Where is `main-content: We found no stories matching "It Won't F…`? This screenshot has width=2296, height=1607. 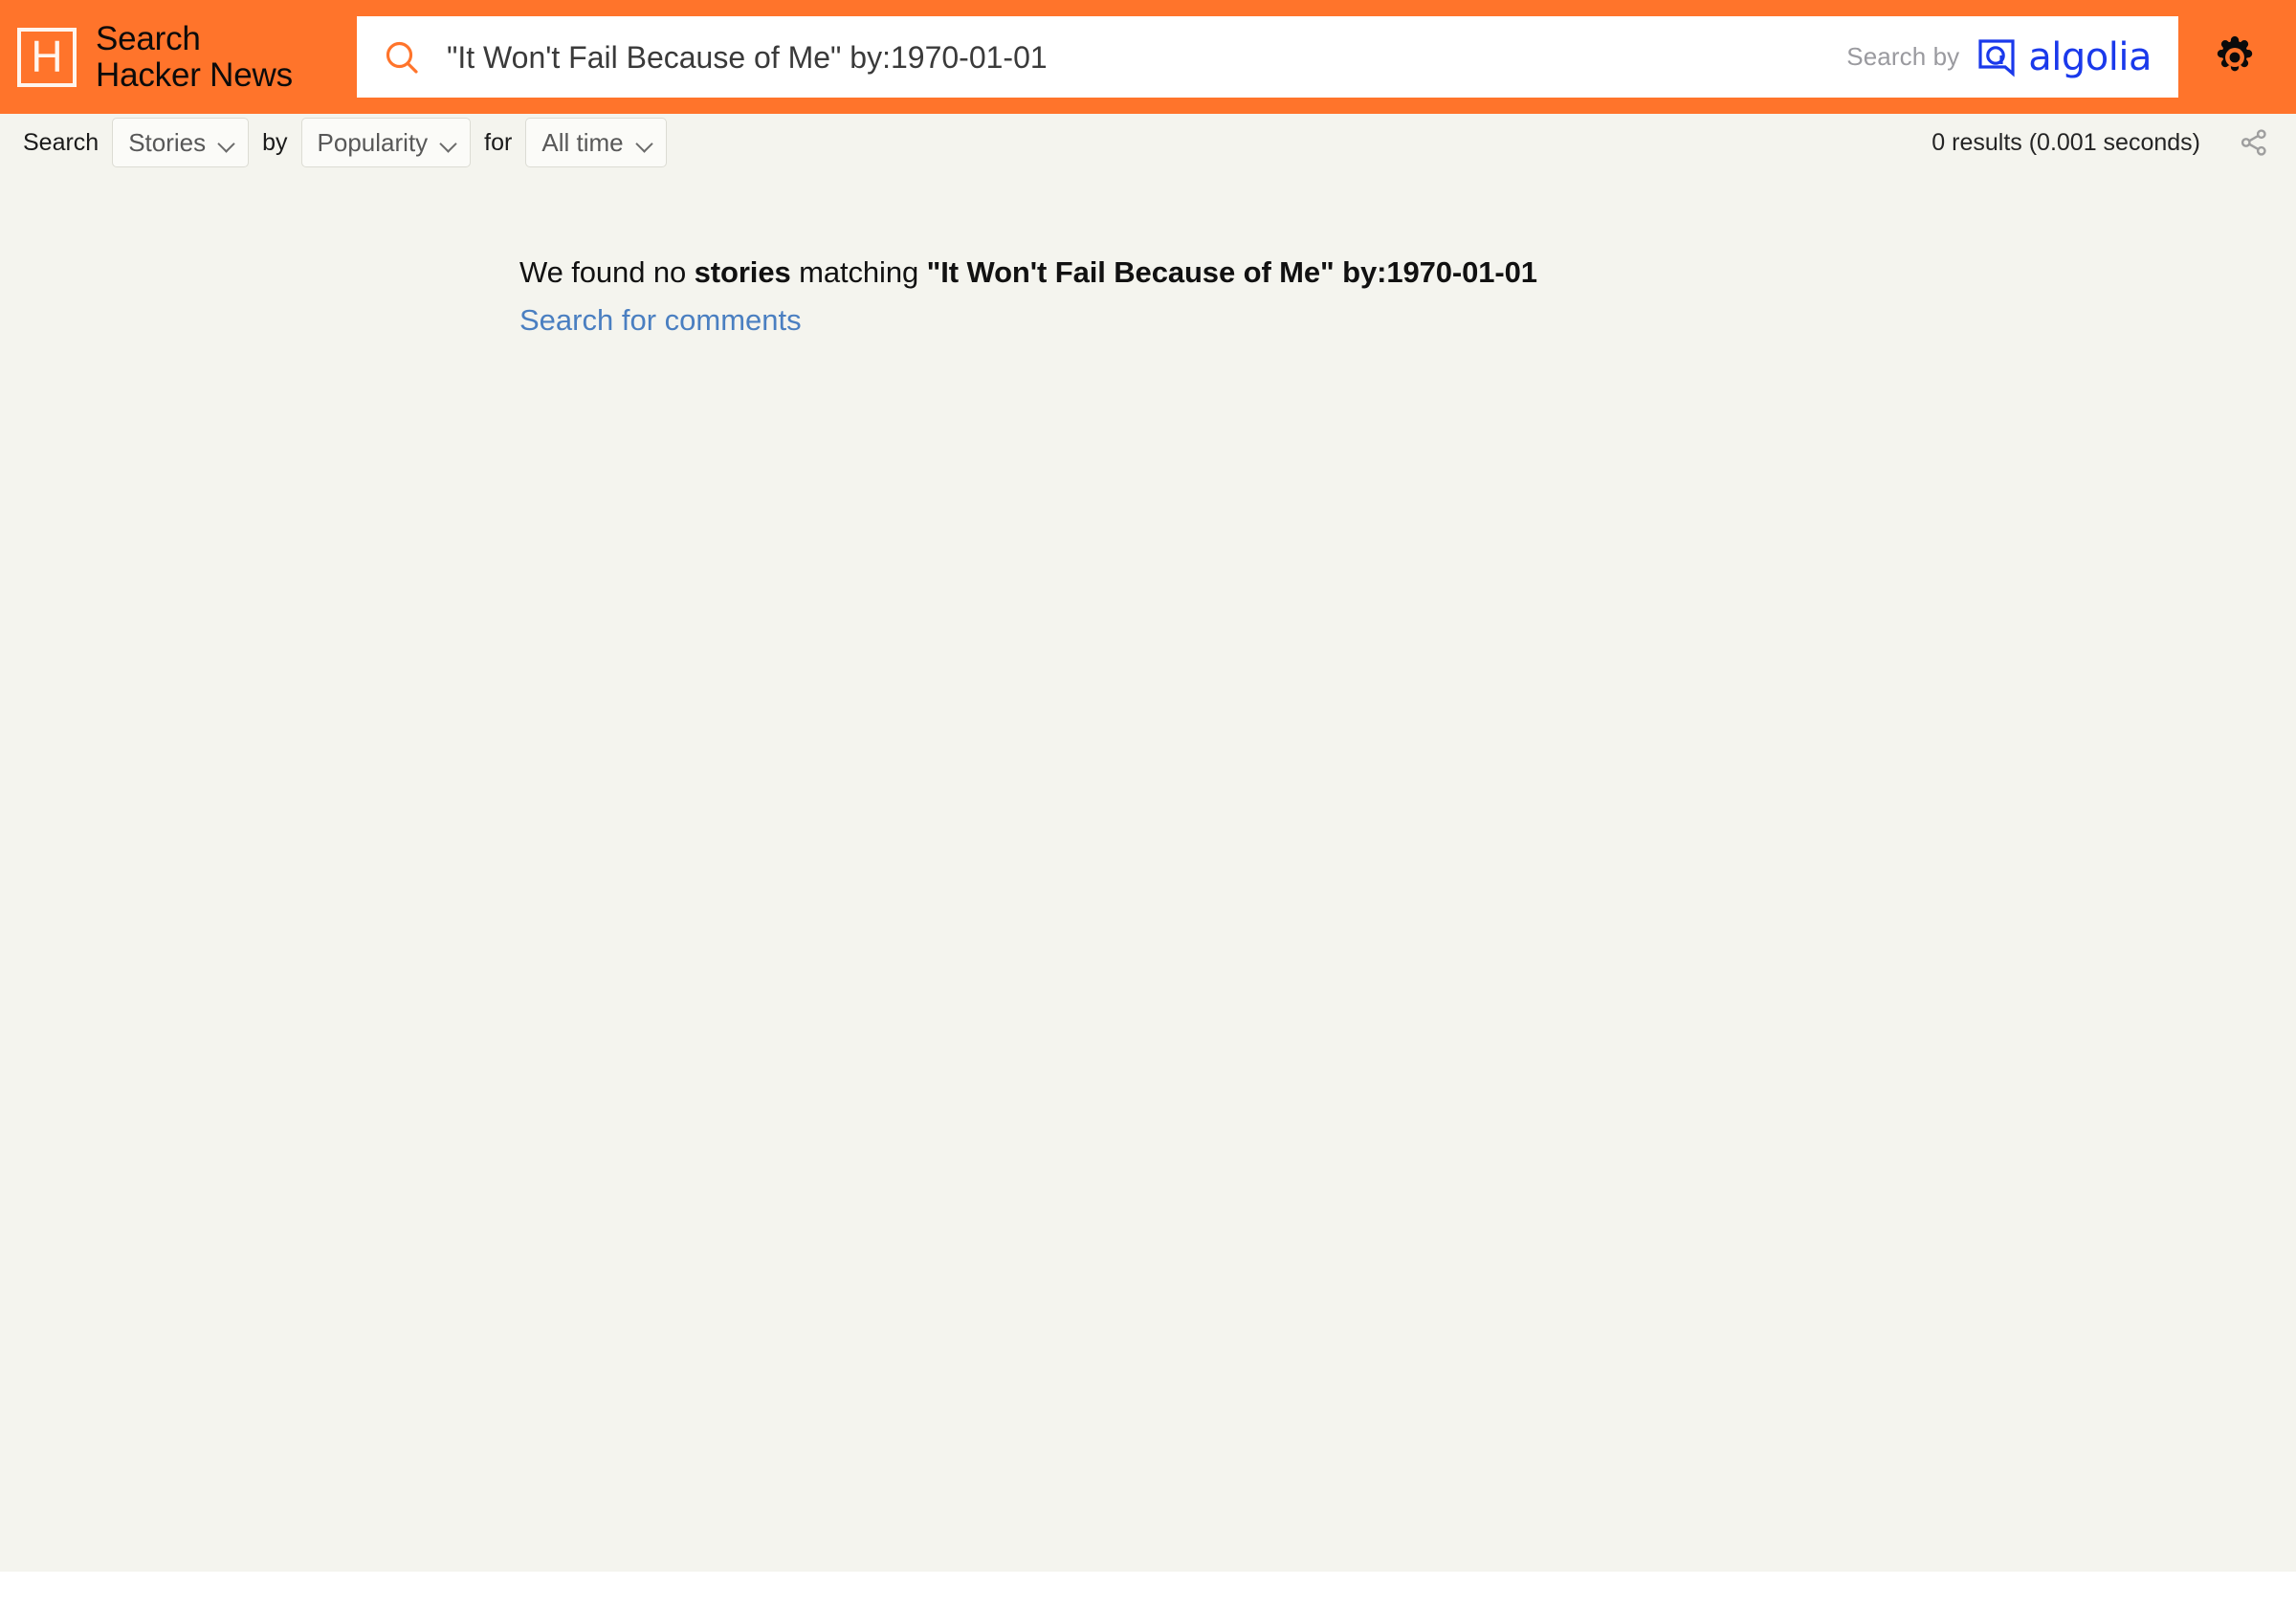
main-content: We found no stories matching "It Won't F… is located at coordinates (1148, 255).